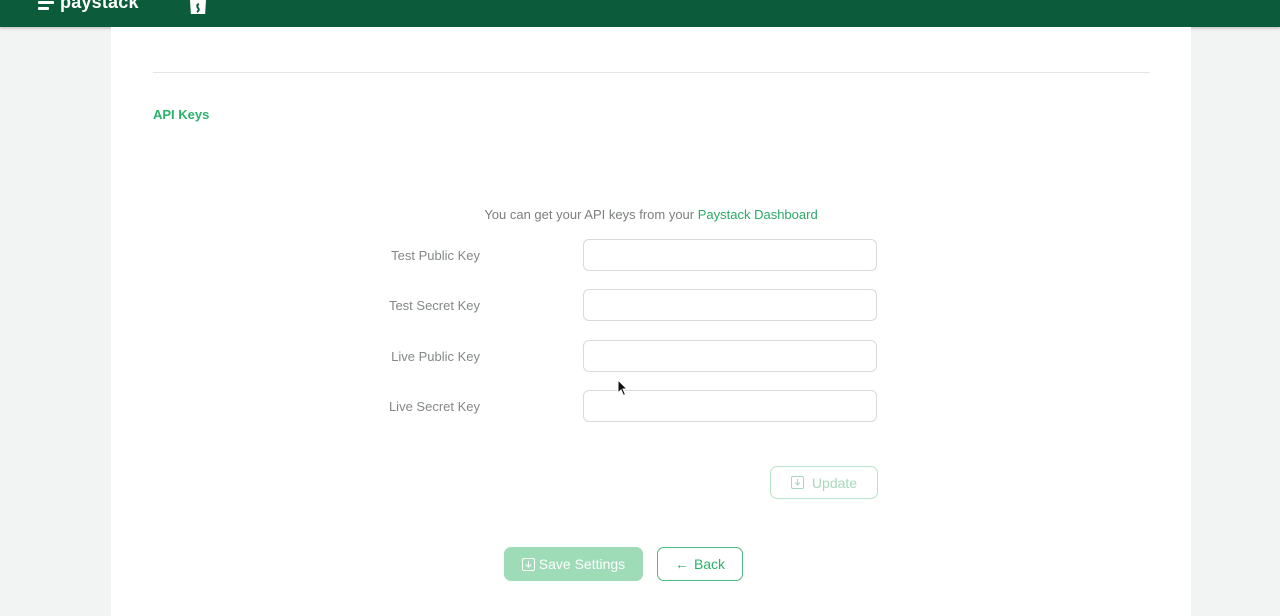  I want to click on paystack-dashboard-link: Paystack Dashboard, so click(758, 214).